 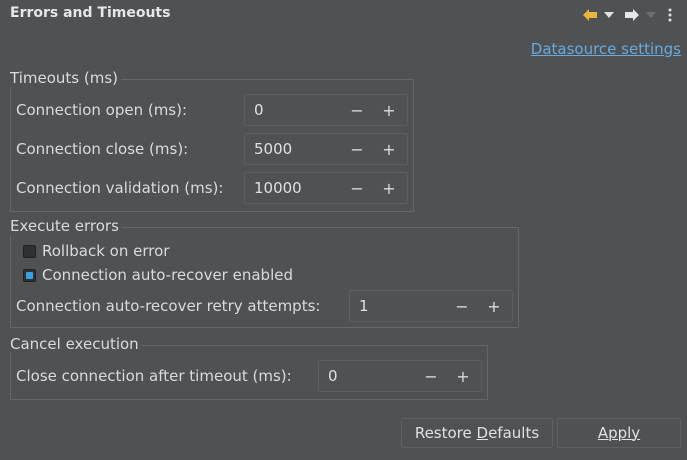 What do you see at coordinates (364, 306) in the screenshot?
I see `retry-attempts-value: 1` at bounding box center [364, 306].